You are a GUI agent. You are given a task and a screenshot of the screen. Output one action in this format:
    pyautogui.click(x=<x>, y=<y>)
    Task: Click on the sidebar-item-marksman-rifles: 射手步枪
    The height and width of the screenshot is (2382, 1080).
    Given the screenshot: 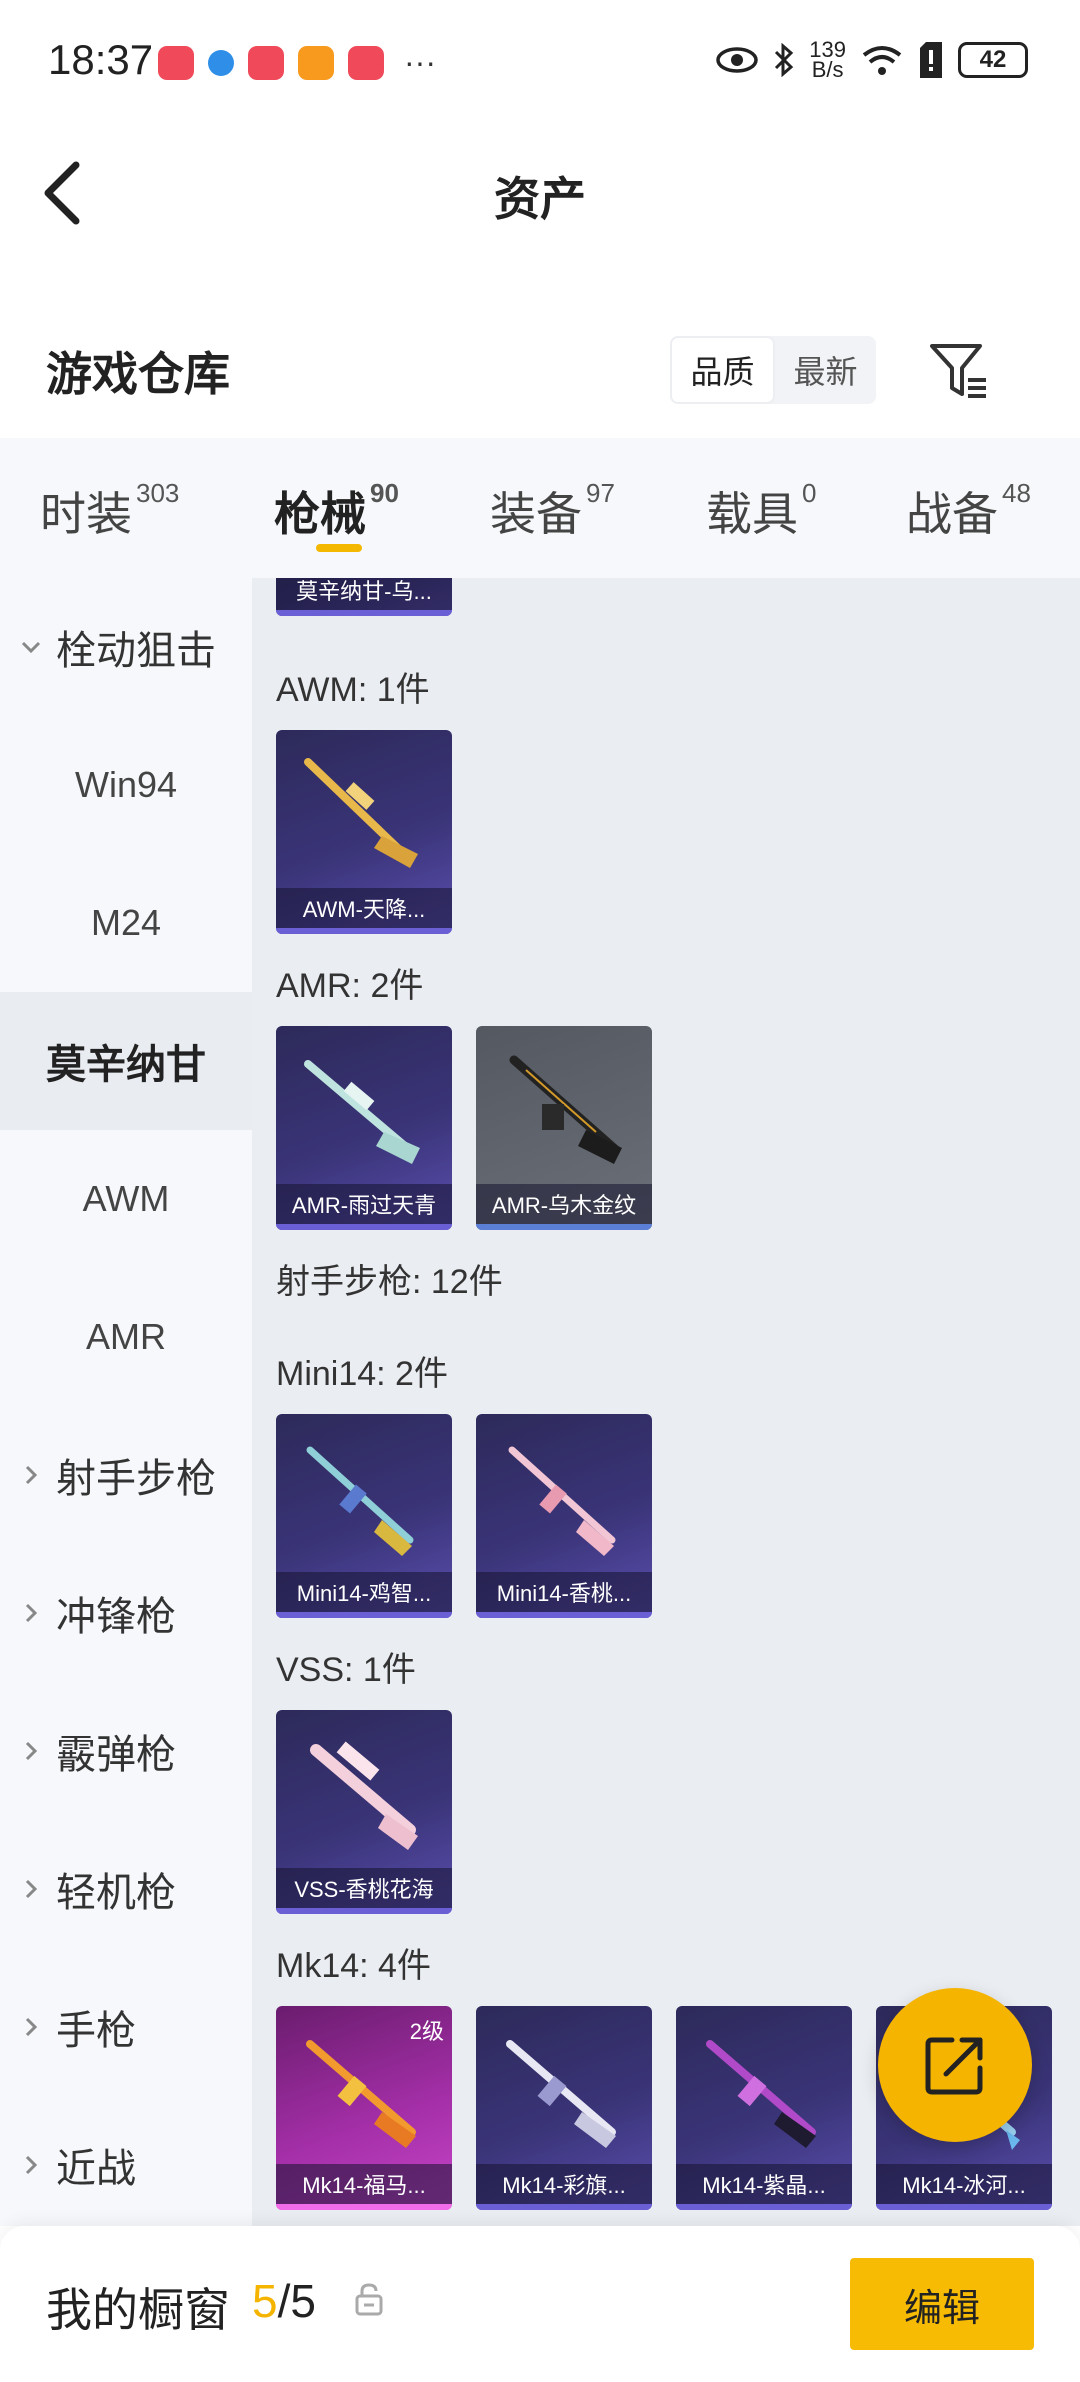 What is the action you would take?
    pyautogui.click(x=126, y=1475)
    